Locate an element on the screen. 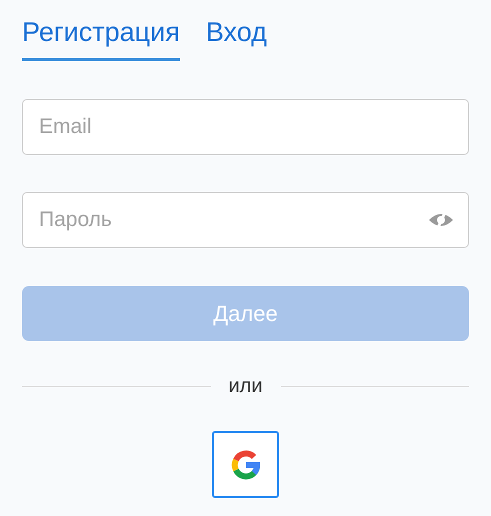  google-sign-in-button is located at coordinates (245, 464).